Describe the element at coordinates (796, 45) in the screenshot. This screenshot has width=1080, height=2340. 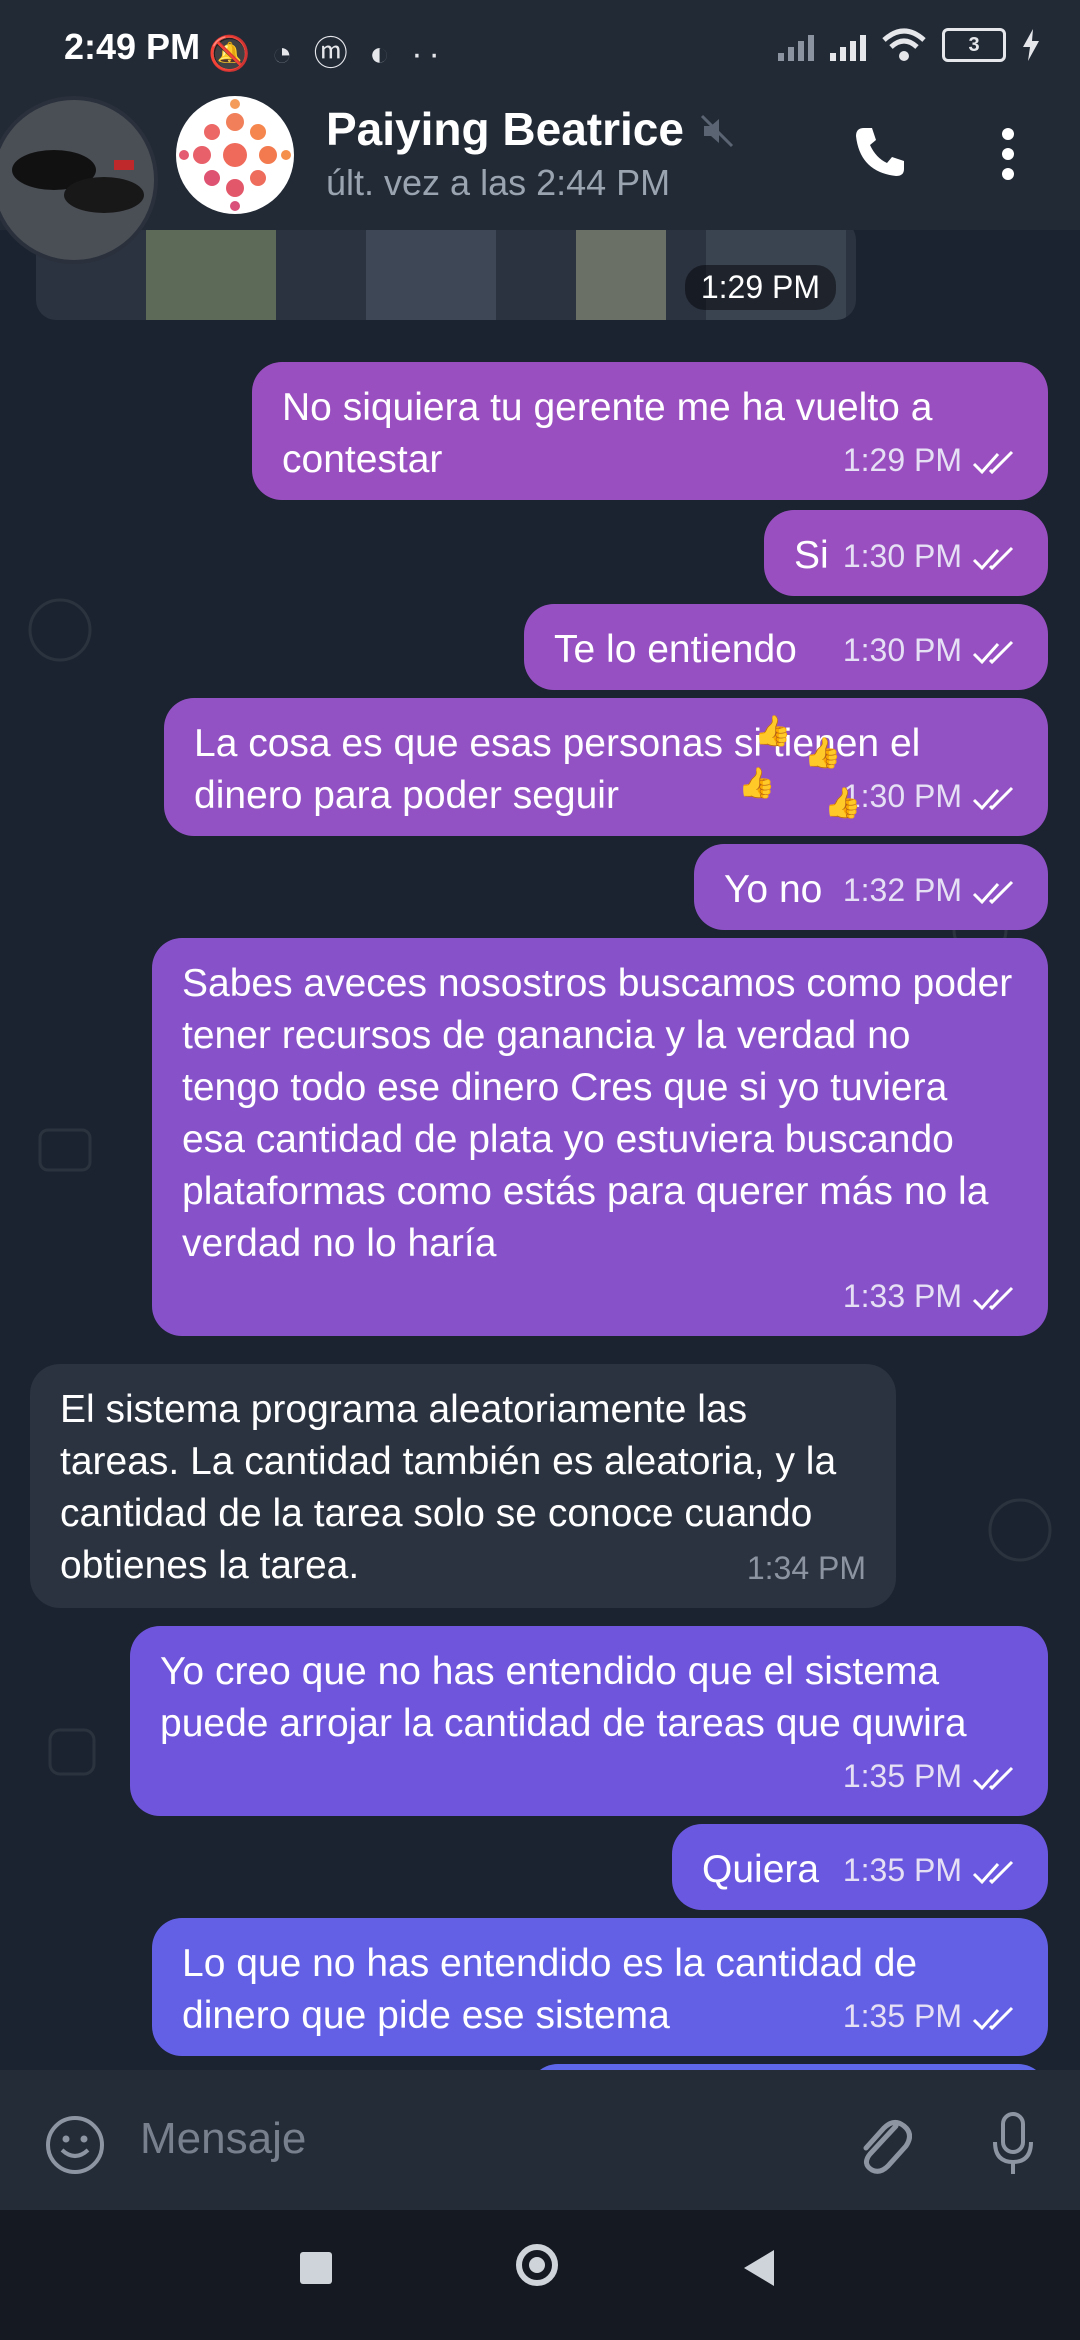
I see `signal-icon` at that location.